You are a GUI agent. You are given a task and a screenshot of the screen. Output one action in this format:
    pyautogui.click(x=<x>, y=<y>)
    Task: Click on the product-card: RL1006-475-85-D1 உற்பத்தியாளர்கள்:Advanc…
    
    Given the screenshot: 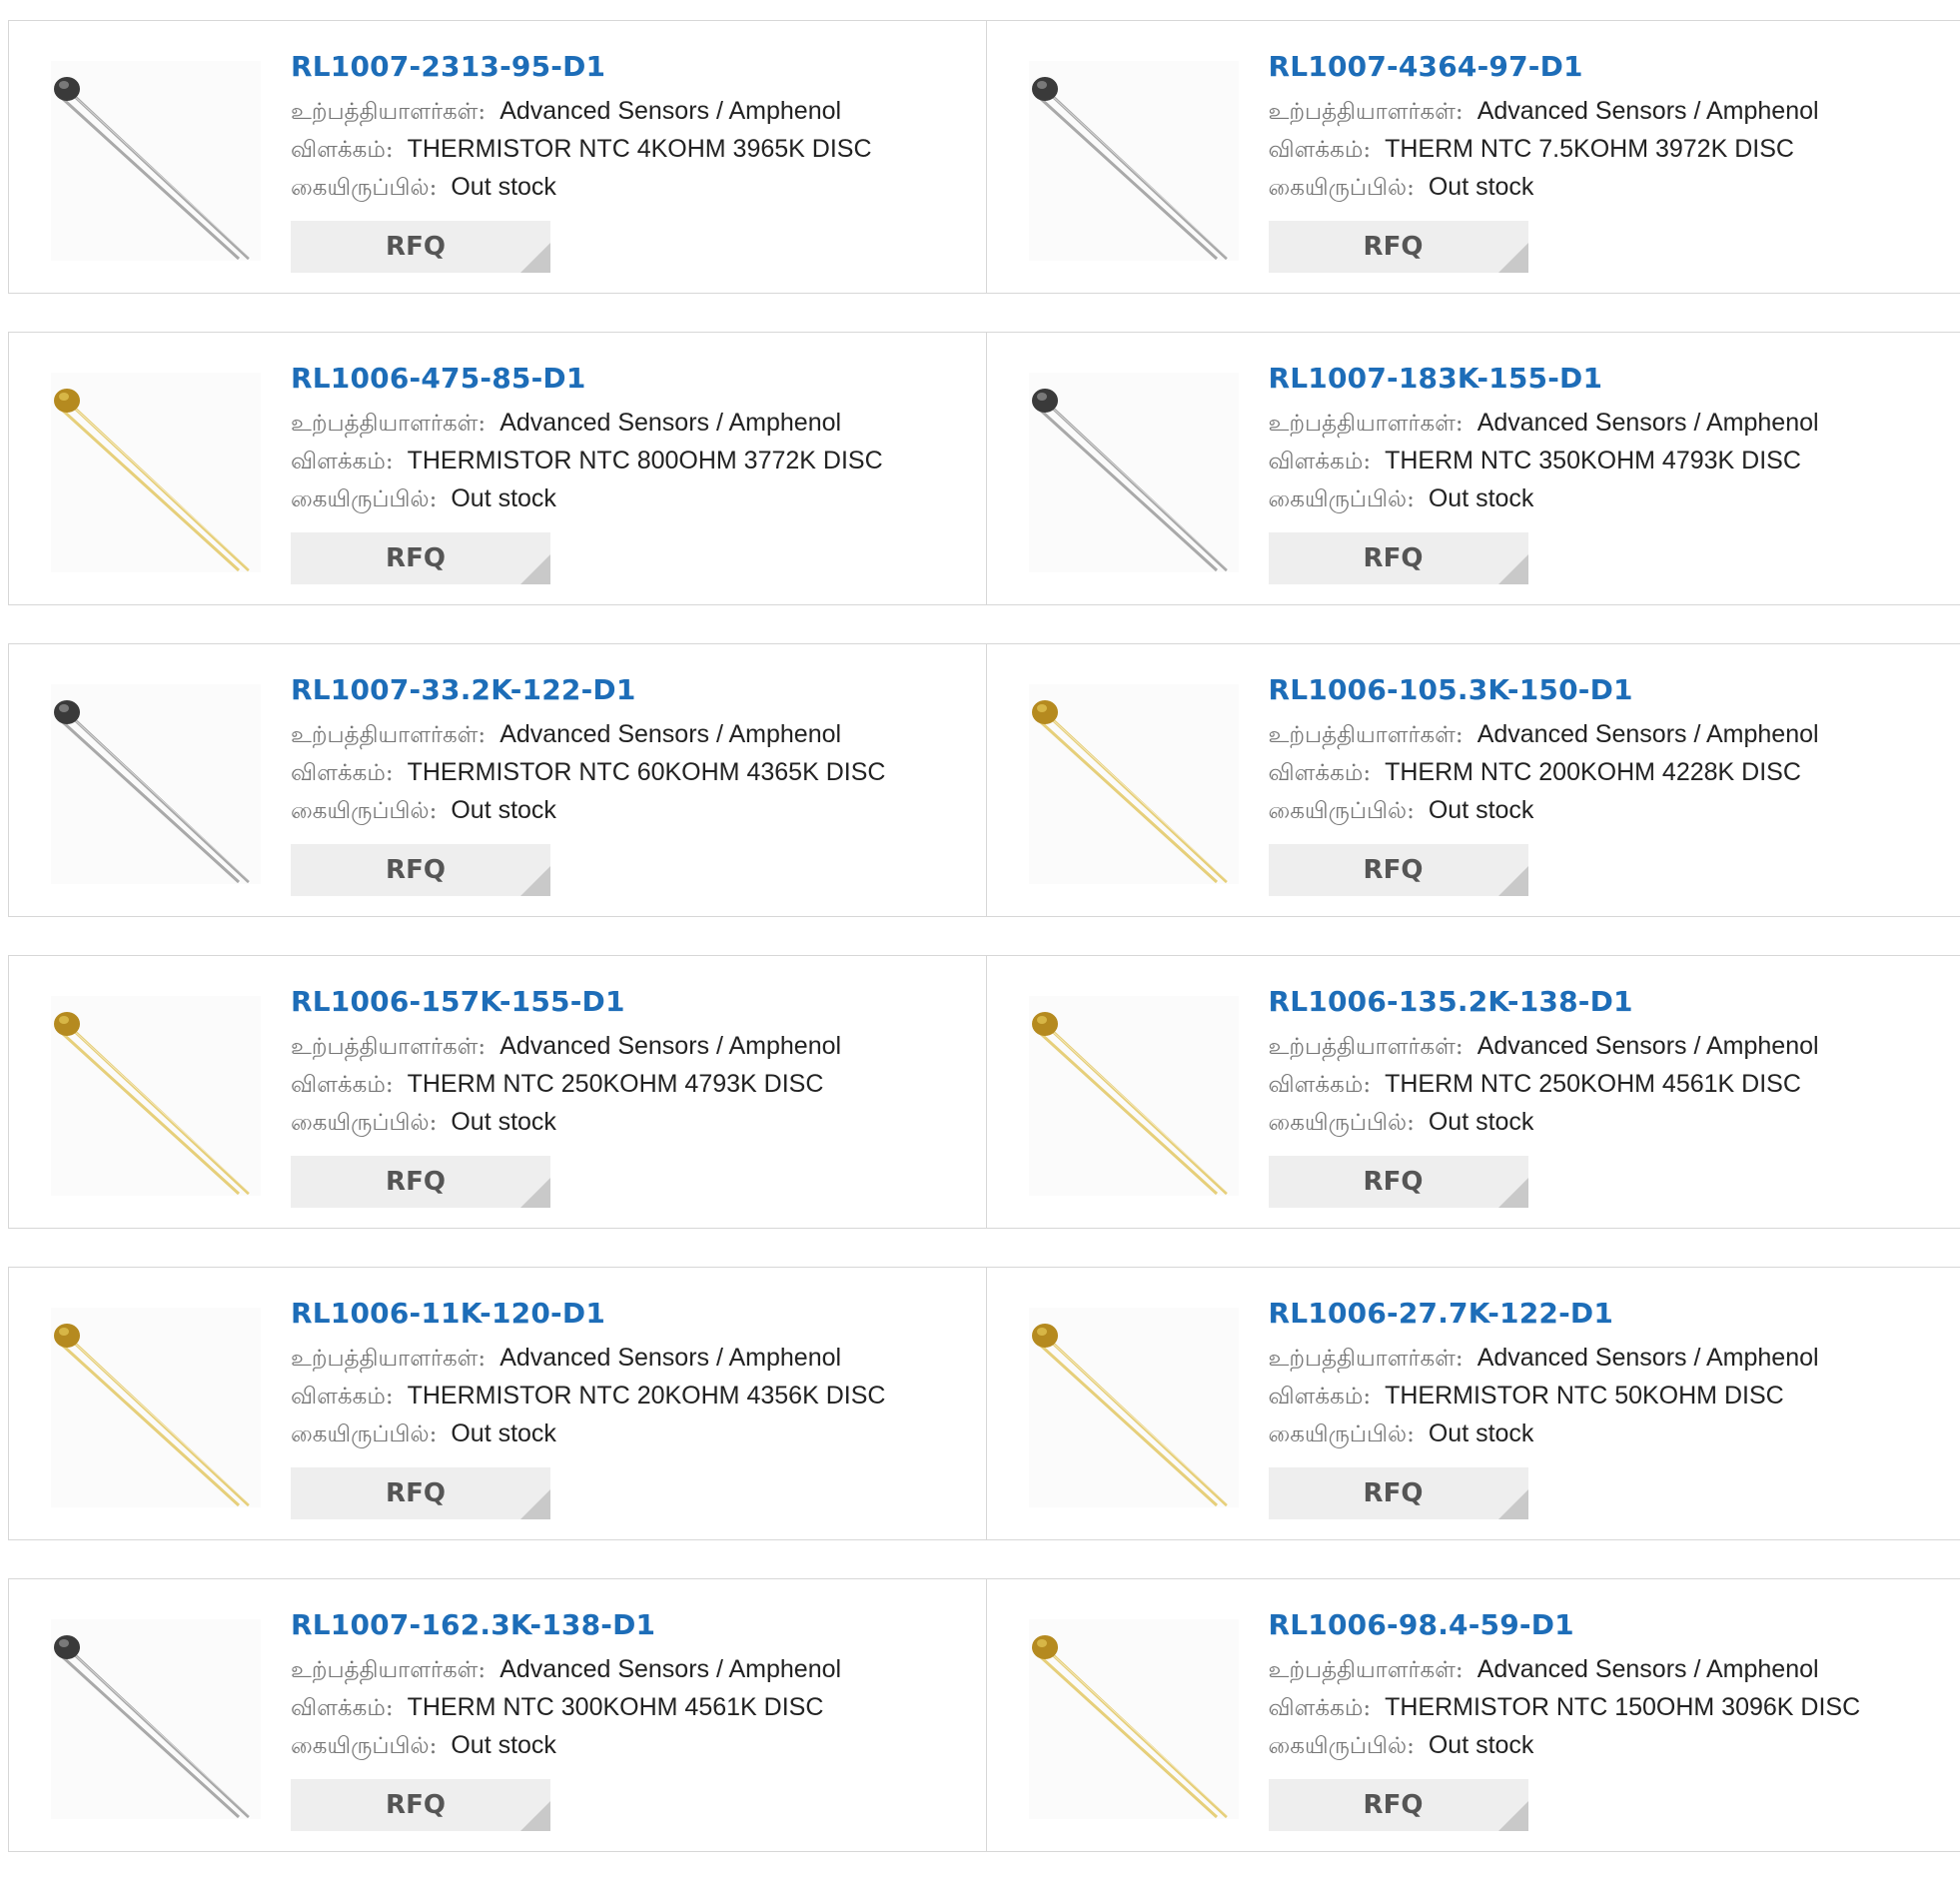 What is the action you would take?
    pyautogui.click(x=497, y=468)
    